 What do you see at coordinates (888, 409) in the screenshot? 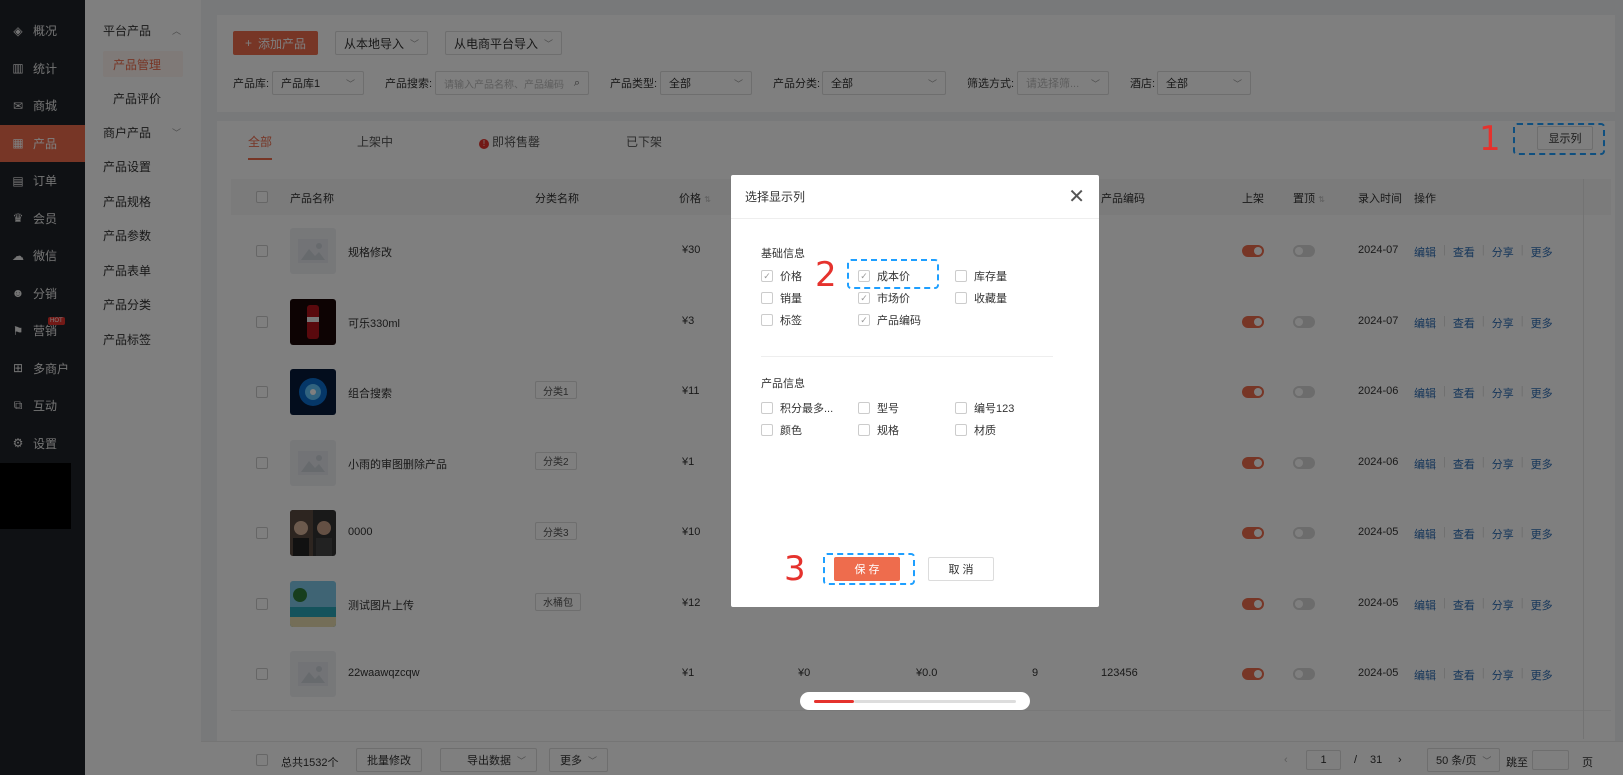
I see `option-label: 型号` at bounding box center [888, 409].